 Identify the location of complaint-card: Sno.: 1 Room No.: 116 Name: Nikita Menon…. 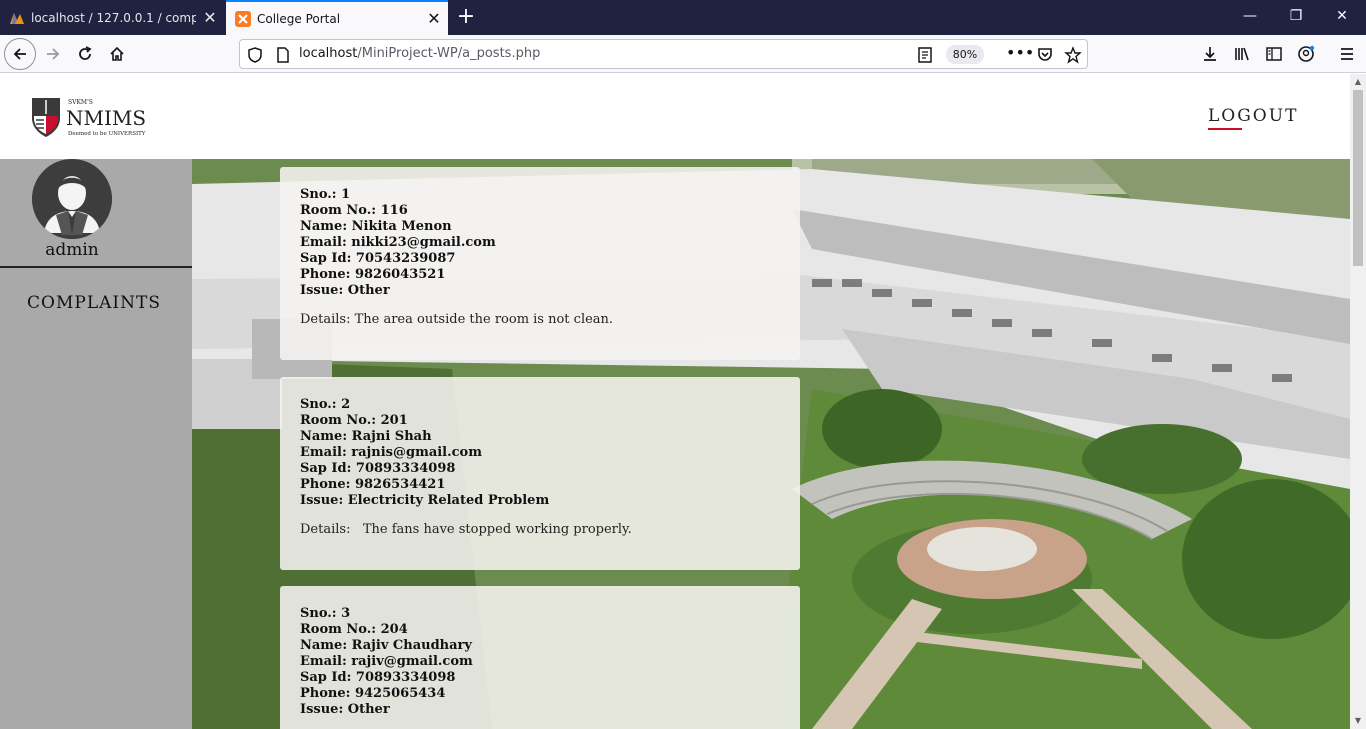
(540, 263).